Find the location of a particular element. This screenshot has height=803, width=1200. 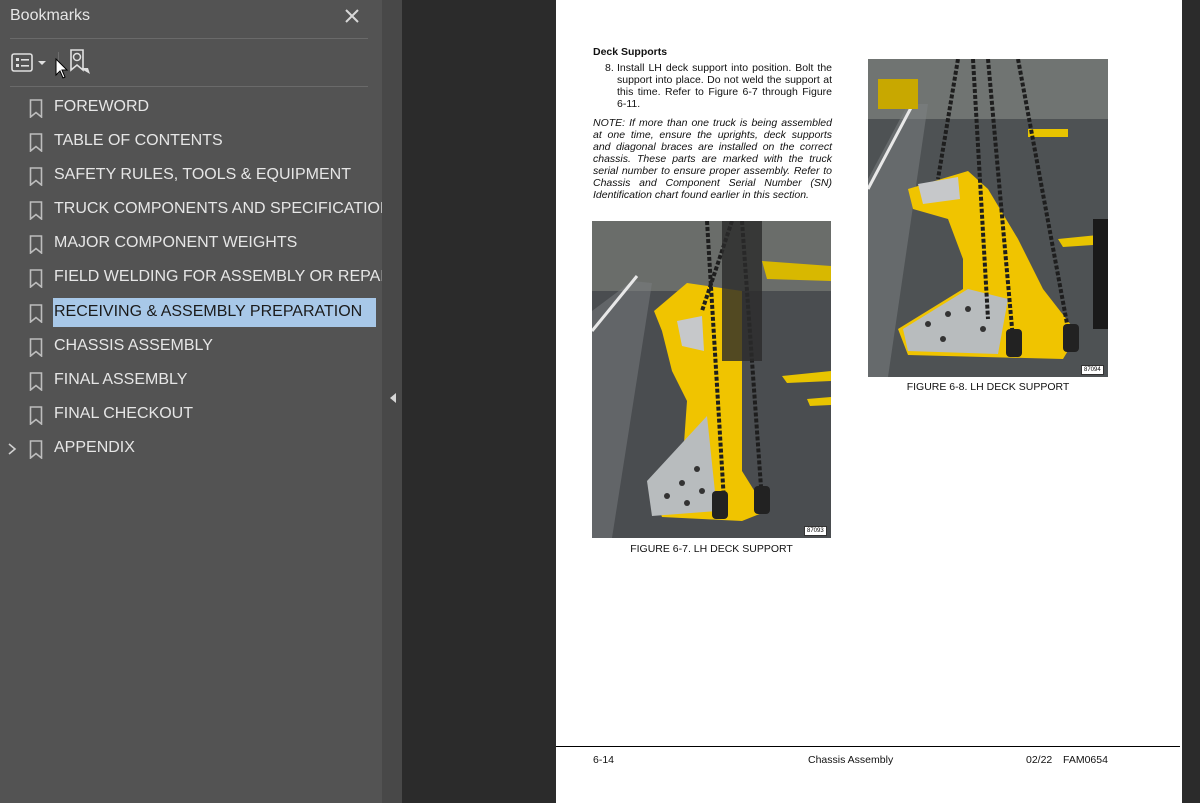

step-number: 8. is located at coordinates (609, 68).